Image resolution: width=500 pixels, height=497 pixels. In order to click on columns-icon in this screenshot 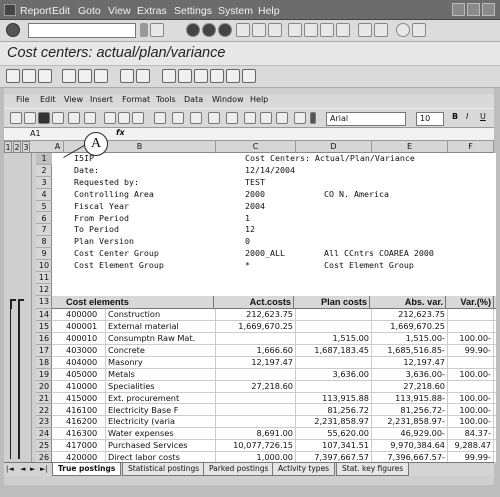, I will do `click(45, 76)`.